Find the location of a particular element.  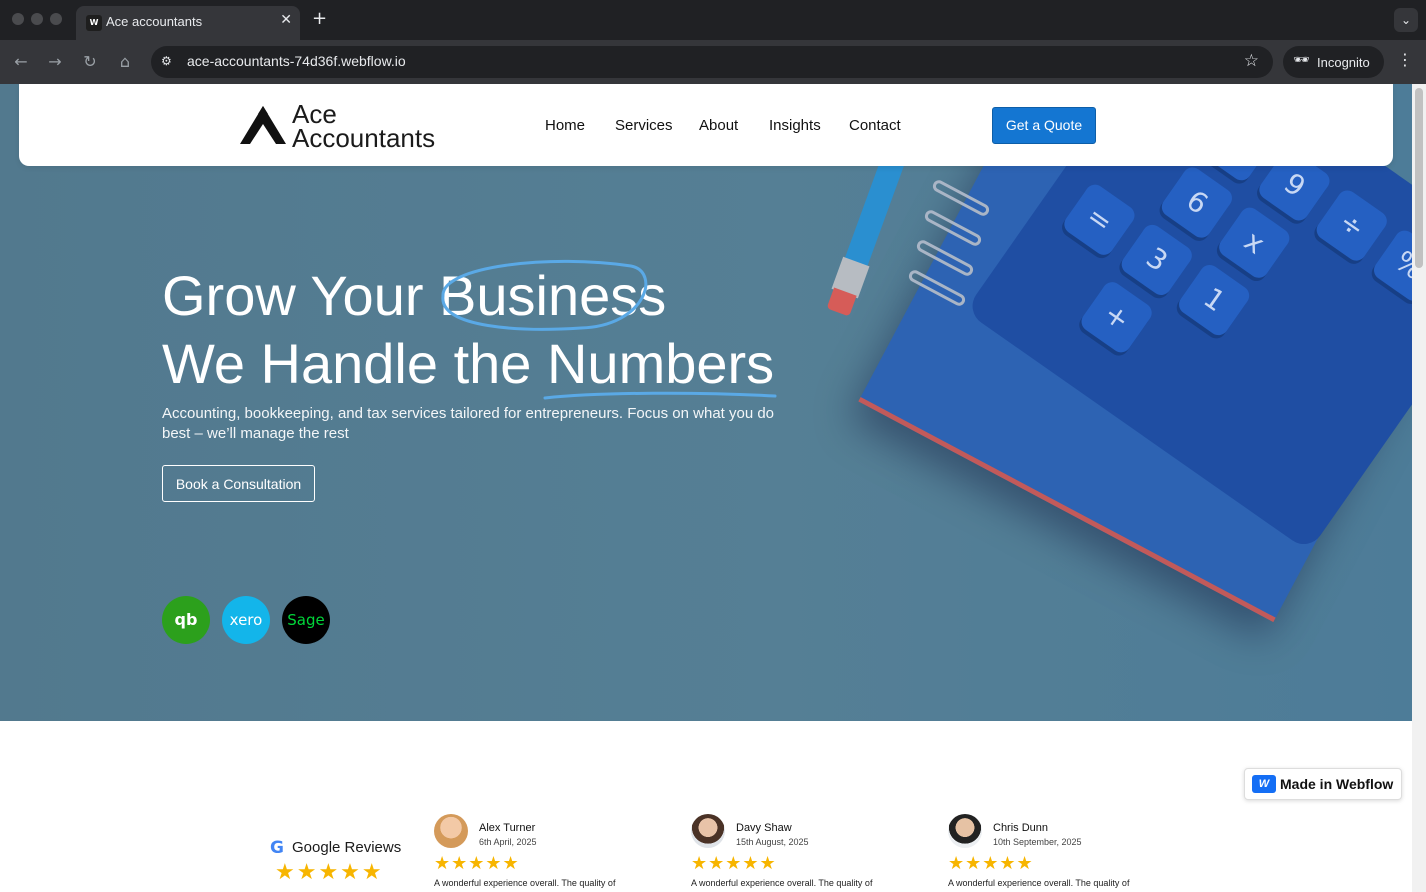

xero-logo-icon: xero is located at coordinates (246, 620).